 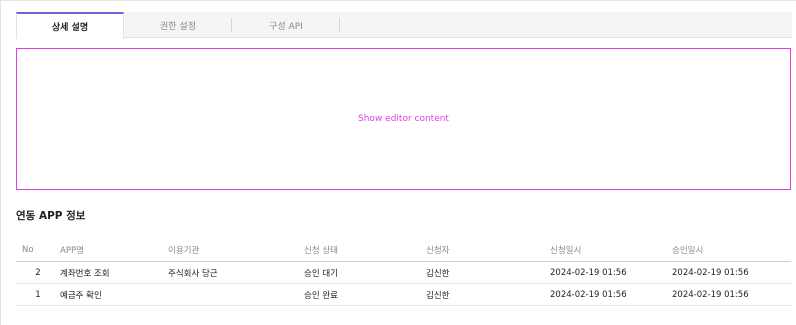 What do you see at coordinates (438, 250) in the screenshot?
I see `header-applicant: 신청자` at bounding box center [438, 250].